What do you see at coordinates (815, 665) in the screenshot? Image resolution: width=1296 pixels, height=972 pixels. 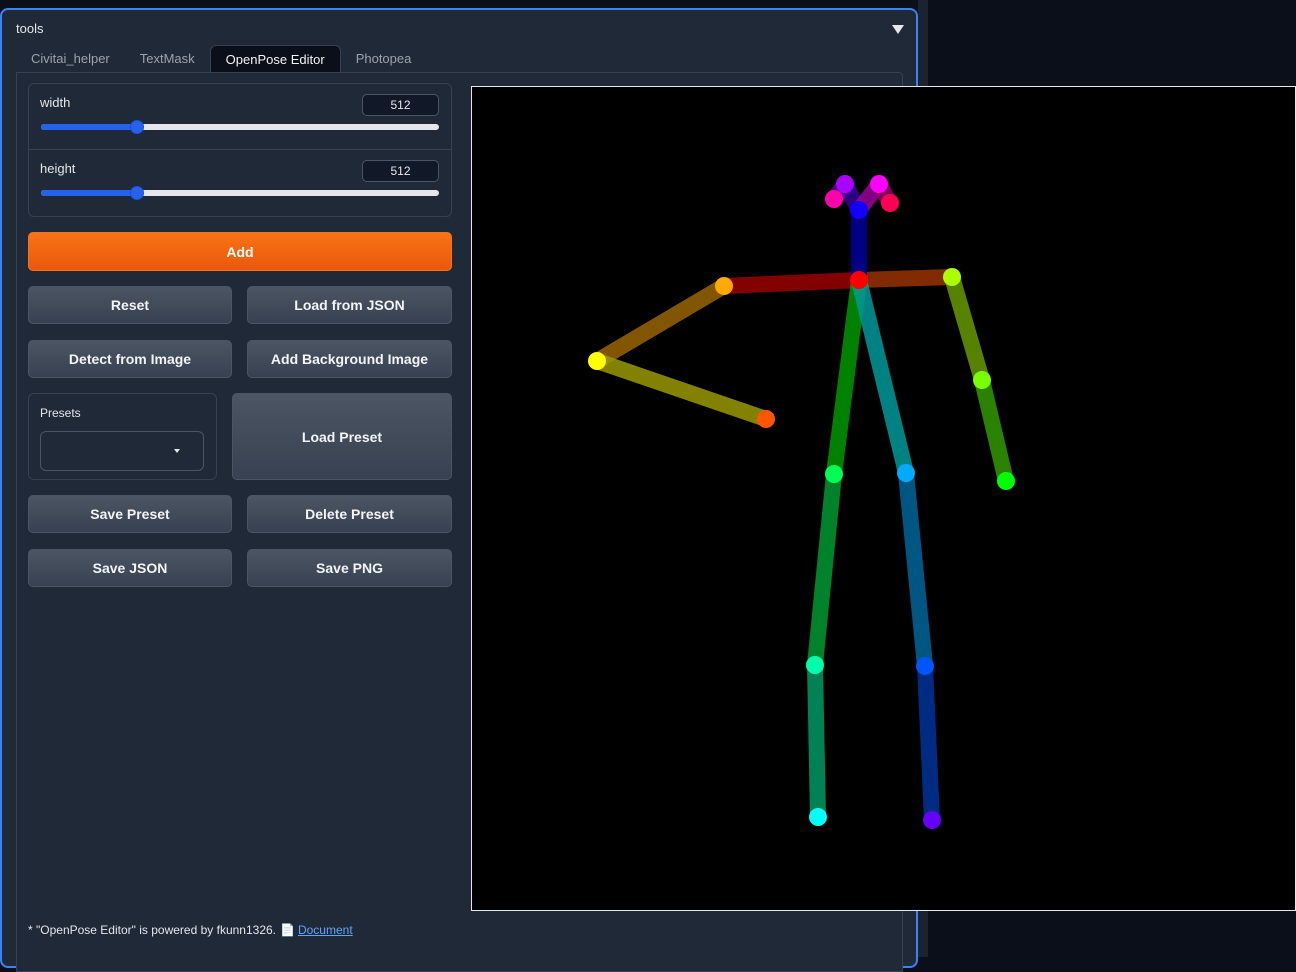 I see `keypoint-right_knee` at bounding box center [815, 665].